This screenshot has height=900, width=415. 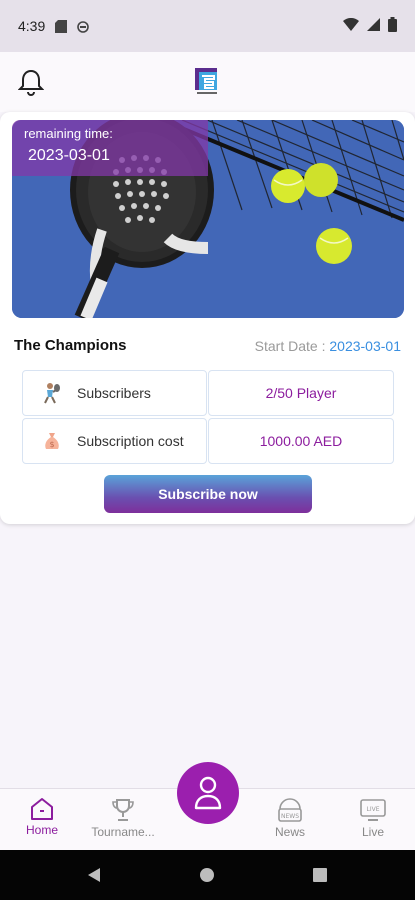 What do you see at coordinates (130, 441) in the screenshot?
I see `subscription-cost-label: Subscription cost` at bounding box center [130, 441].